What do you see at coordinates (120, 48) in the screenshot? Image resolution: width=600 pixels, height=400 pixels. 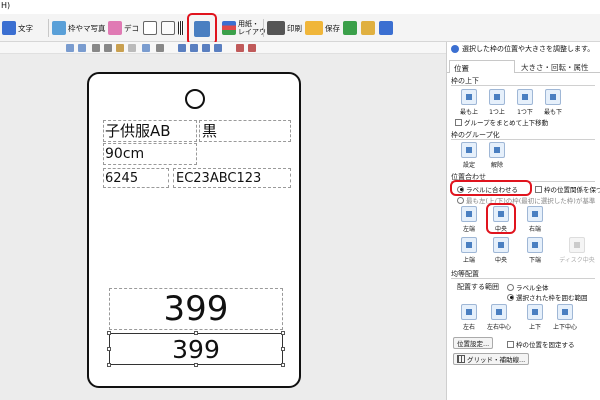 I see `paste-icon` at bounding box center [120, 48].